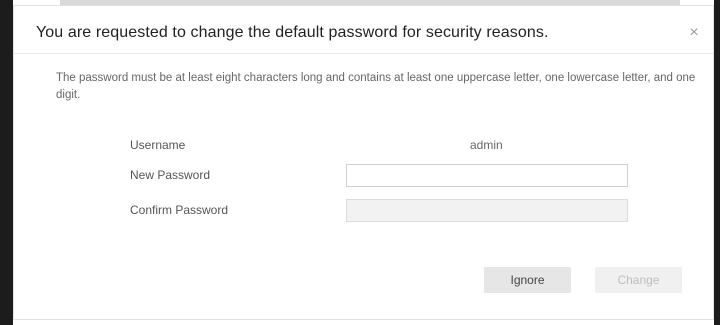 Image resolution: width=720 pixels, height=325 pixels. Describe the element at coordinates (170, 175) in the screenshot. I see `new-password-label: New Password` at that location.